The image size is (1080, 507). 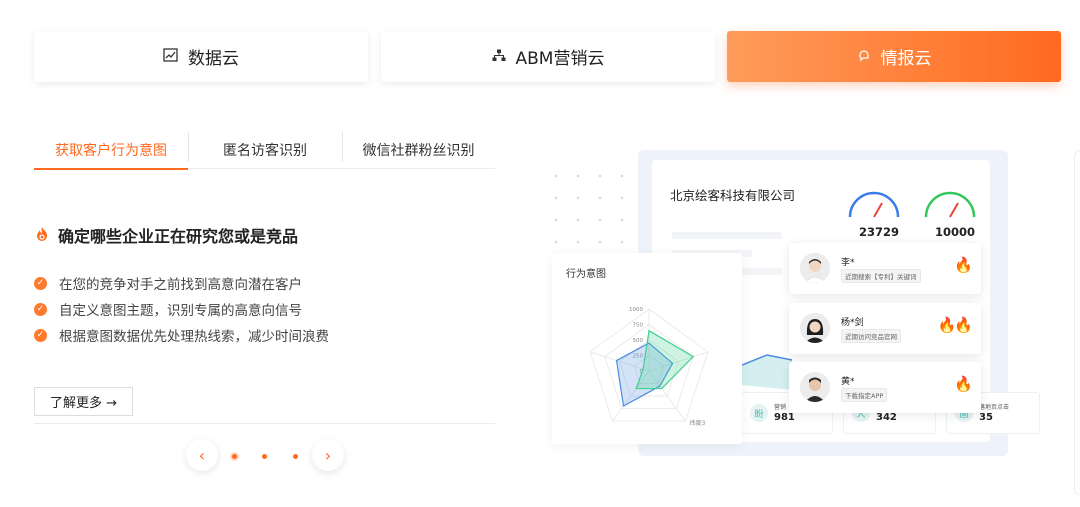 What do you see at coordinates (780, 407) in the screenshot?
I see `stat-label: 营销` at bounding box center [780, 407].